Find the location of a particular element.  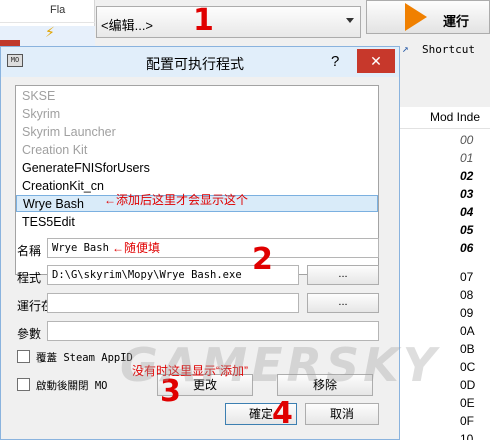

binary-label: 程式 is located at coordinates (29, 278).